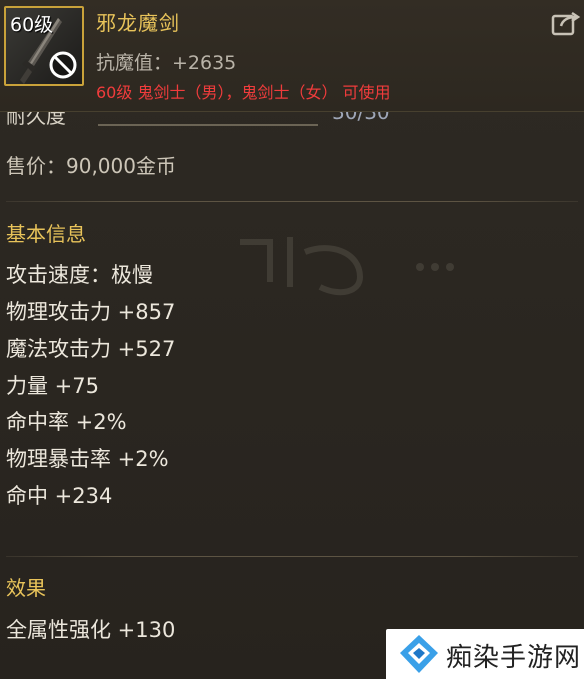 This screenshot has height=679, width=584. I want to click on brand-logo-icon, so click(419, 654).